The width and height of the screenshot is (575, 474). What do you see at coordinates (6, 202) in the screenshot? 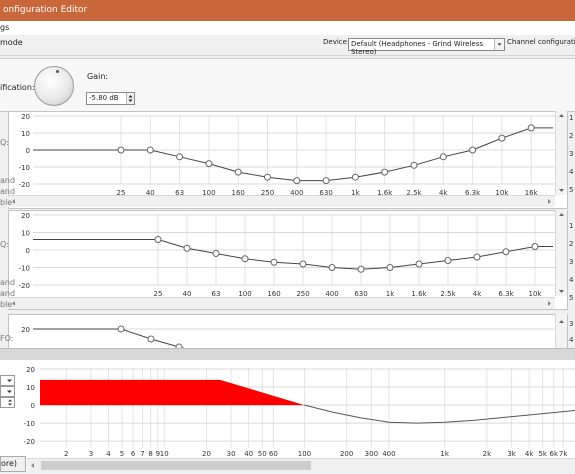
I see `eq-side-table-1: ble` at bounding box center [6, 202].